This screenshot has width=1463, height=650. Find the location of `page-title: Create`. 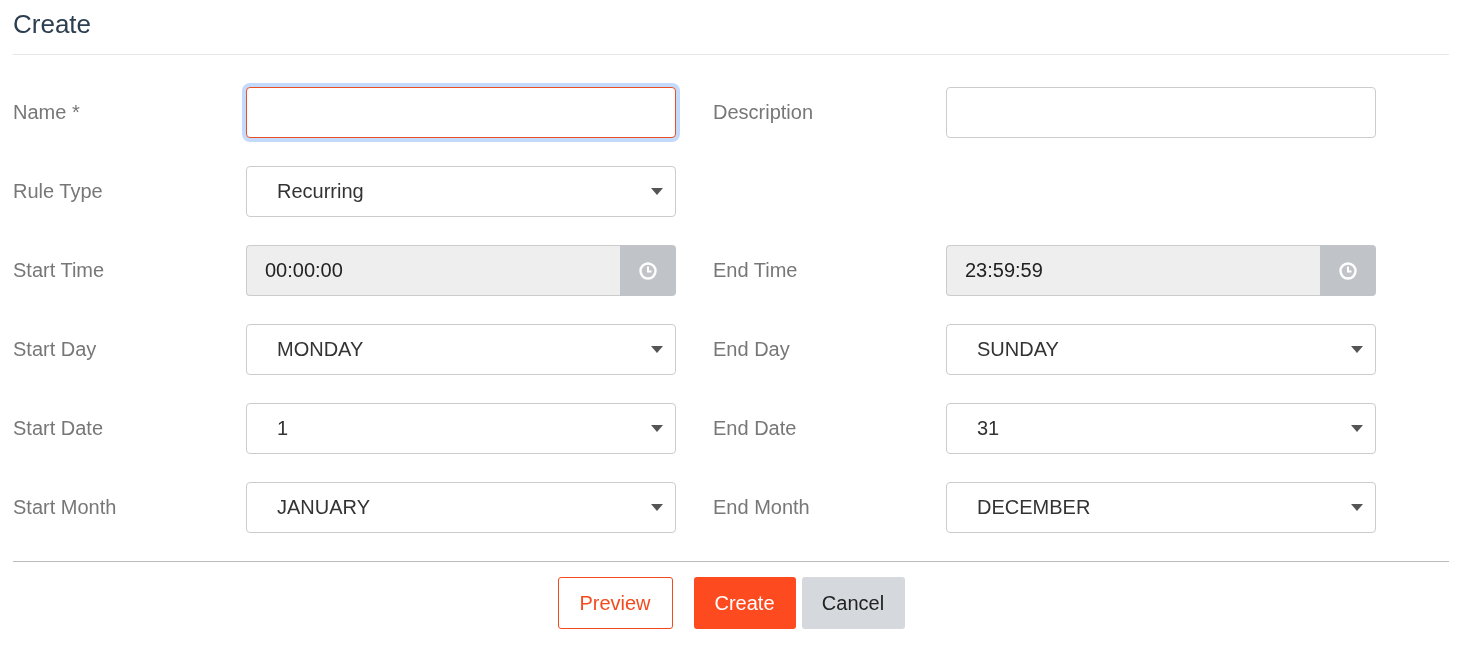

page-title: Create is located at coordinates (731, 27).